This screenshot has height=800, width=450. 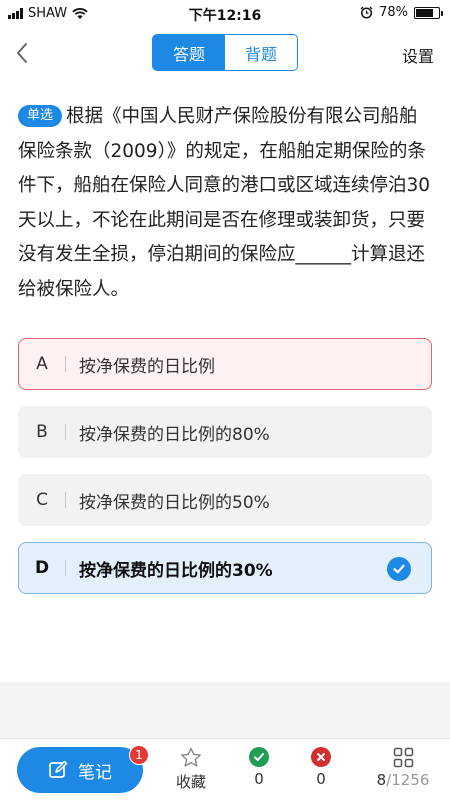 What do you see at coordinates (40, 116) in the screenshot?
I see `question-type-badge: 单选` at bounding box center [40, 116].